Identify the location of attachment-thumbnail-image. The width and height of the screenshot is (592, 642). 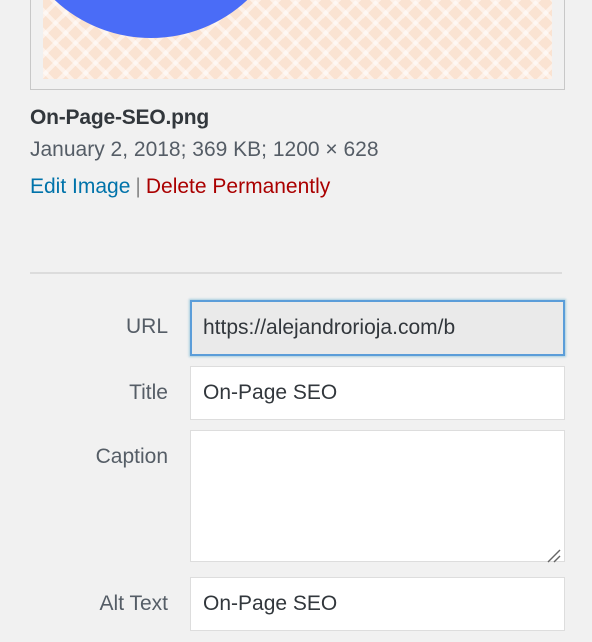
(297, 39).